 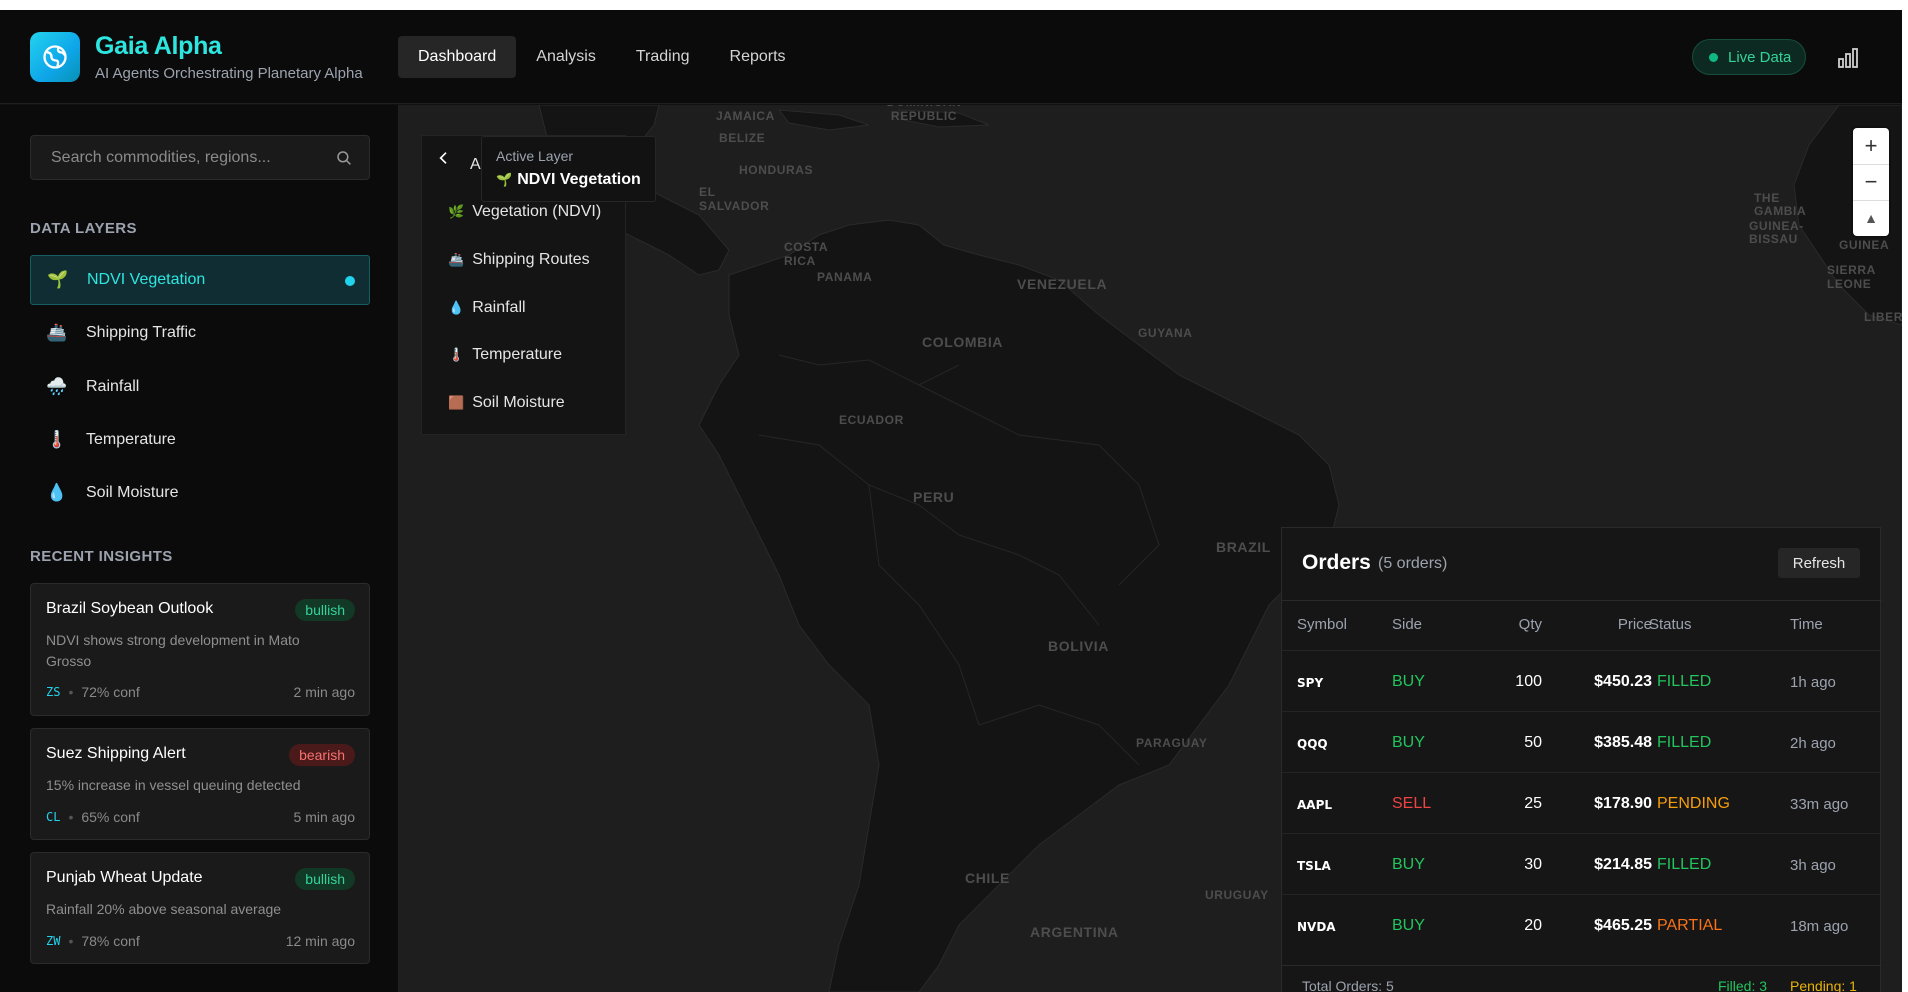 I want to click on map-label: Brazil, so click(x=1243, y=547).